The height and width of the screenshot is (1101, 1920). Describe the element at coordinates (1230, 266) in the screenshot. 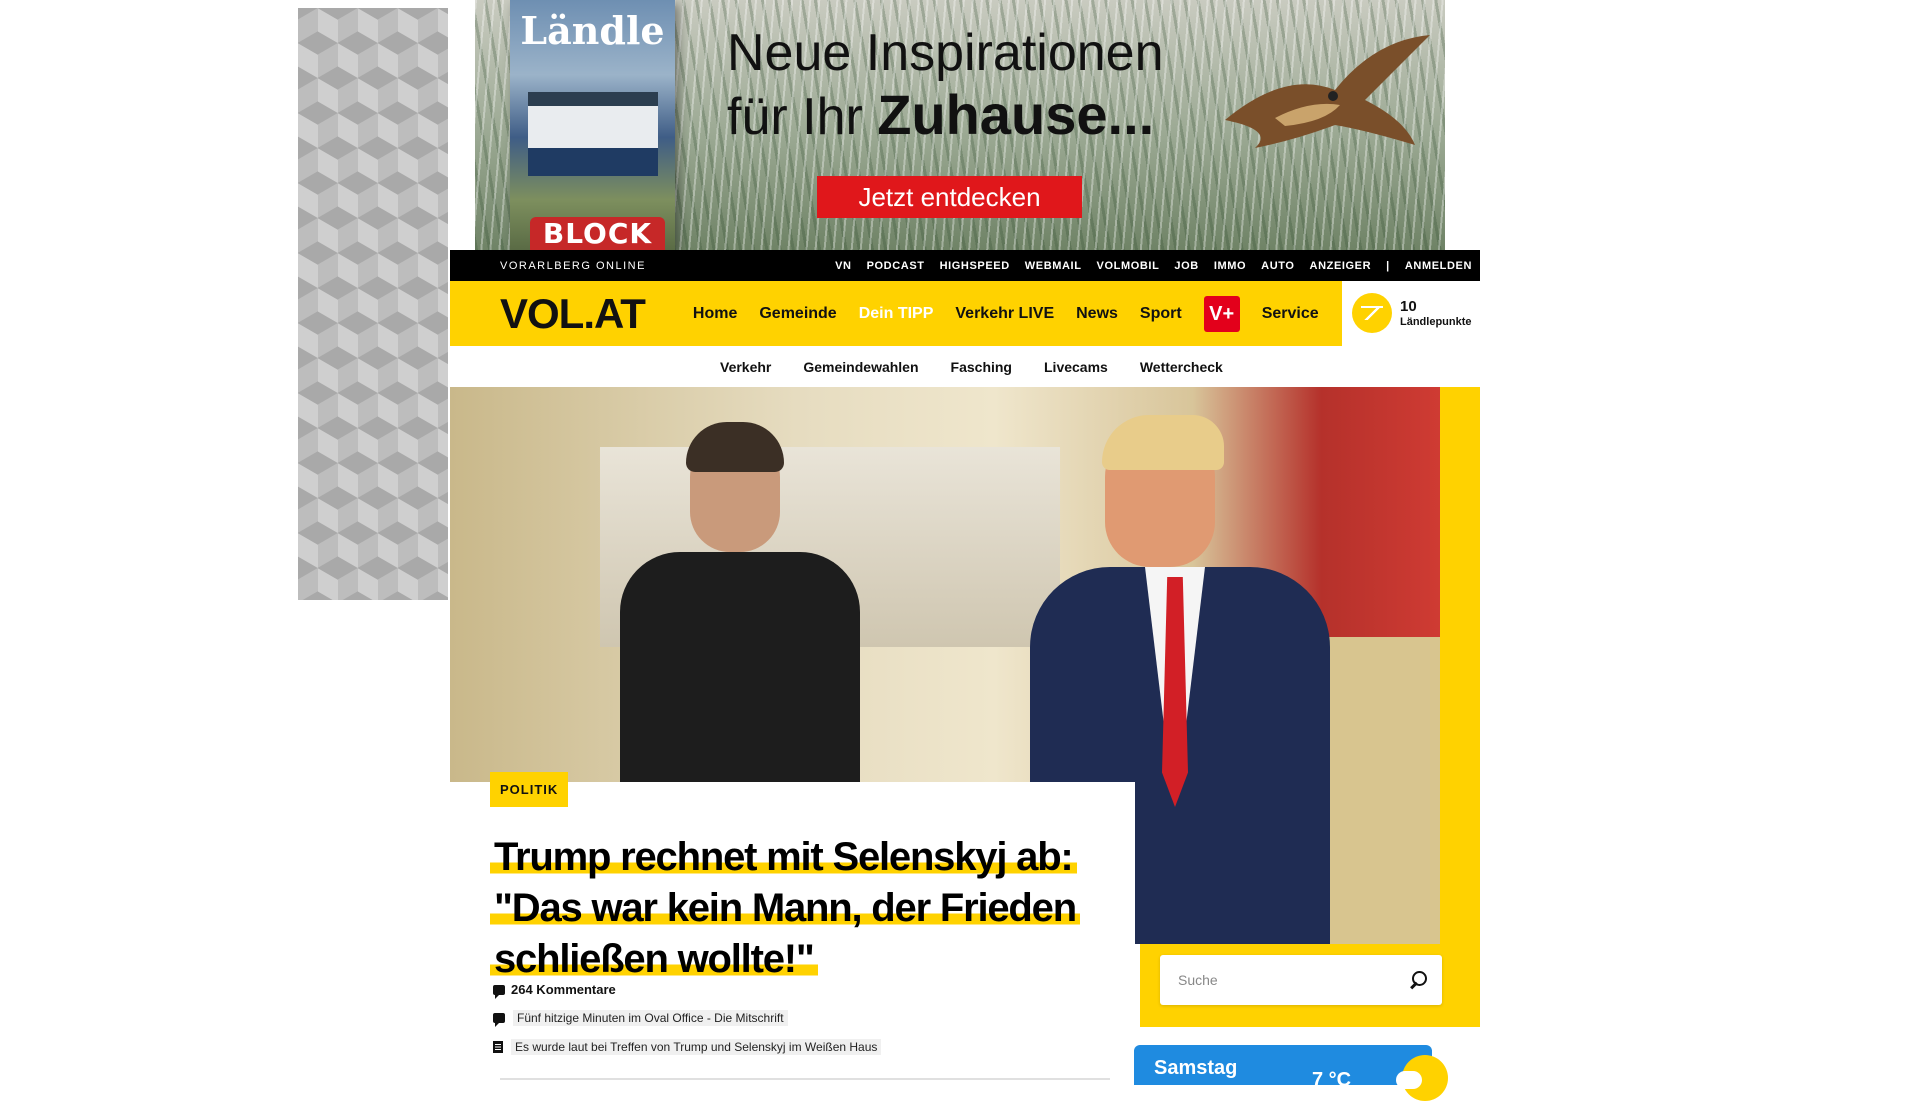

I see `top-link-immo: IMMO` at that location.